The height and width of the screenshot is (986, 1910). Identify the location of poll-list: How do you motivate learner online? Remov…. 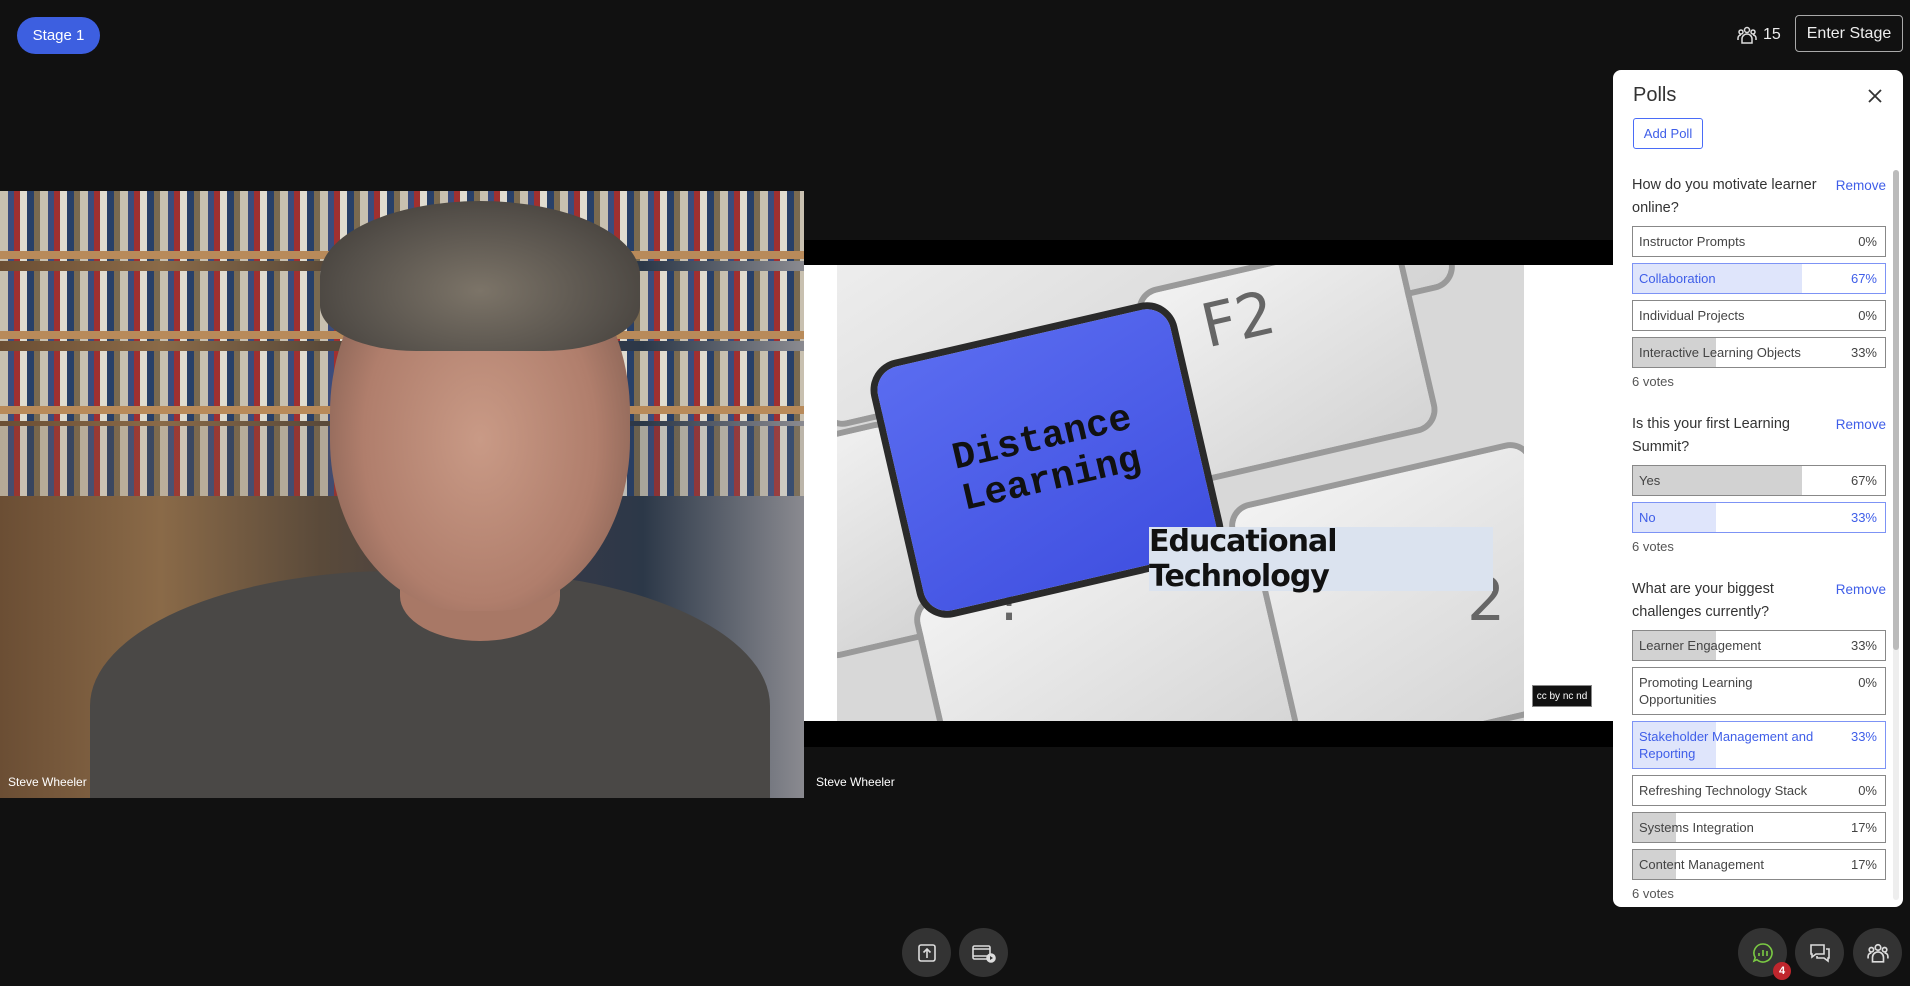
(1759, 540).